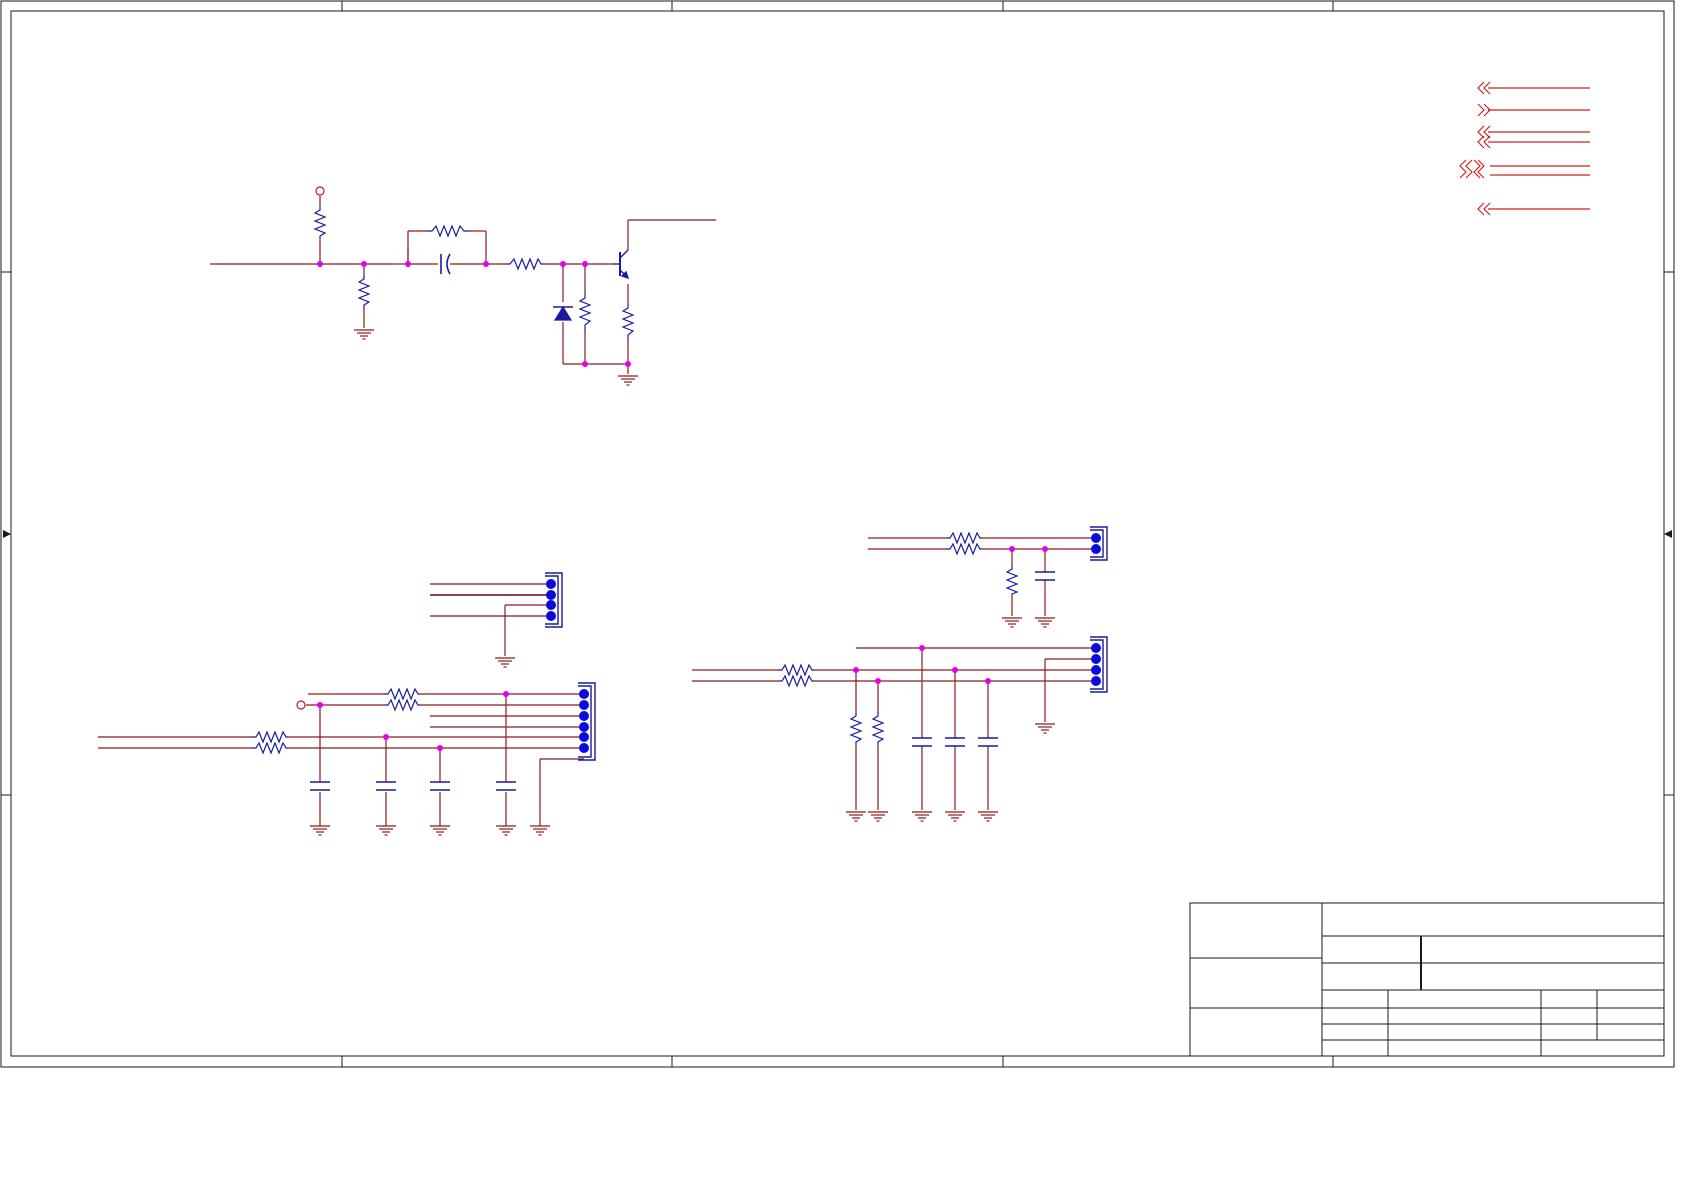  Describe the element at coordinates (900, 729) in the screenshot. I see `circuit-connector-4pin-right` at that location.